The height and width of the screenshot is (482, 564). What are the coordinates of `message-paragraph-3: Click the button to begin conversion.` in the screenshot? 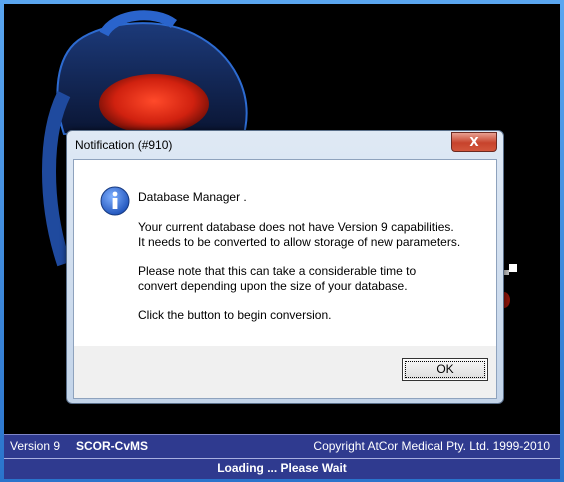 It's located at (235, 315).